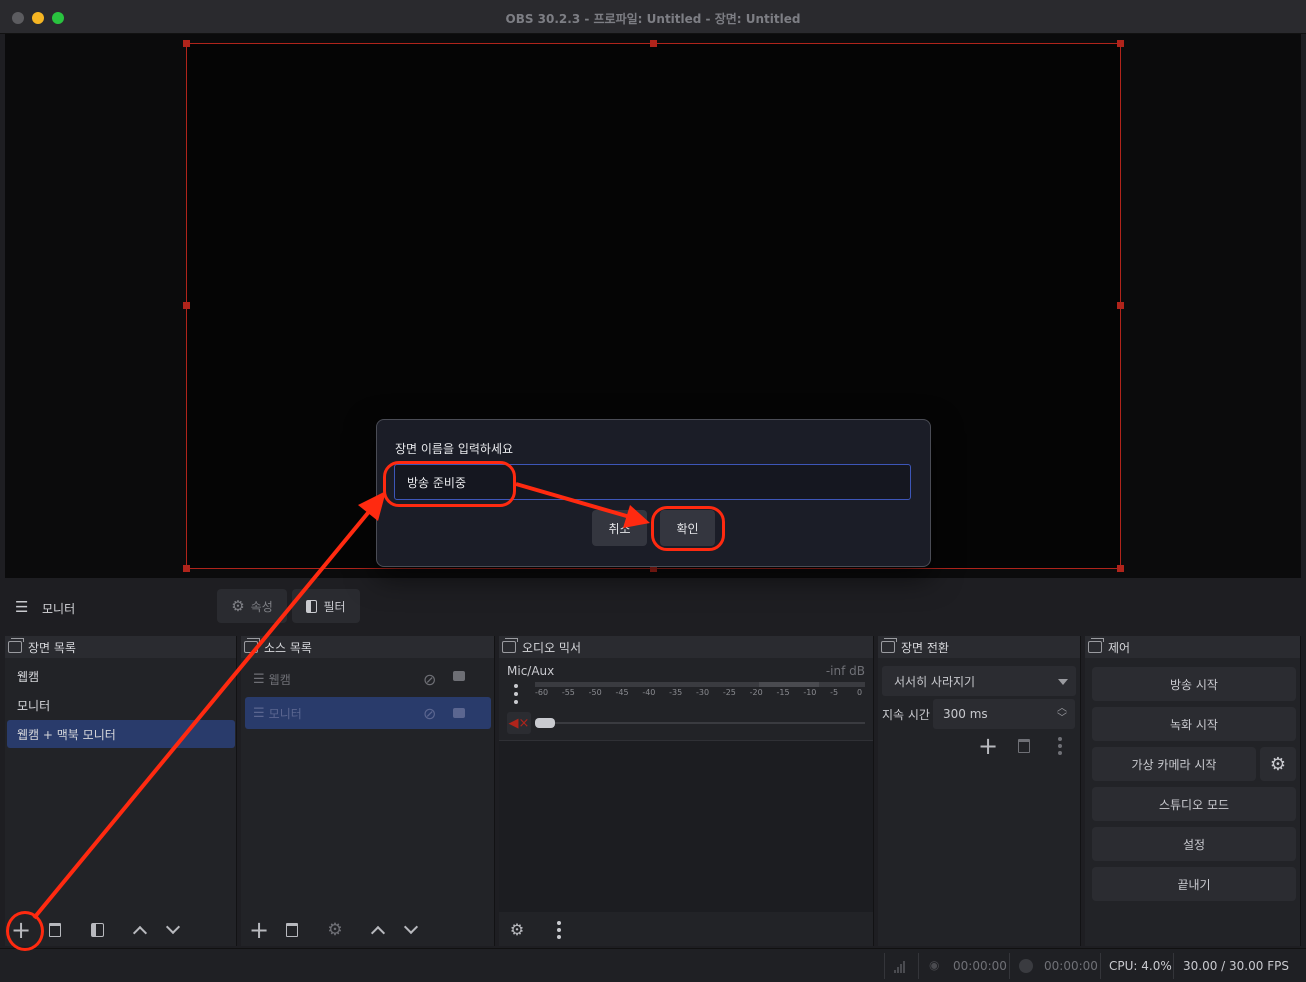  What do you see at coordinates (906, 715) in the screenshot?
I see `duration-label: 지속 시간` at bounding box center [906, 715].